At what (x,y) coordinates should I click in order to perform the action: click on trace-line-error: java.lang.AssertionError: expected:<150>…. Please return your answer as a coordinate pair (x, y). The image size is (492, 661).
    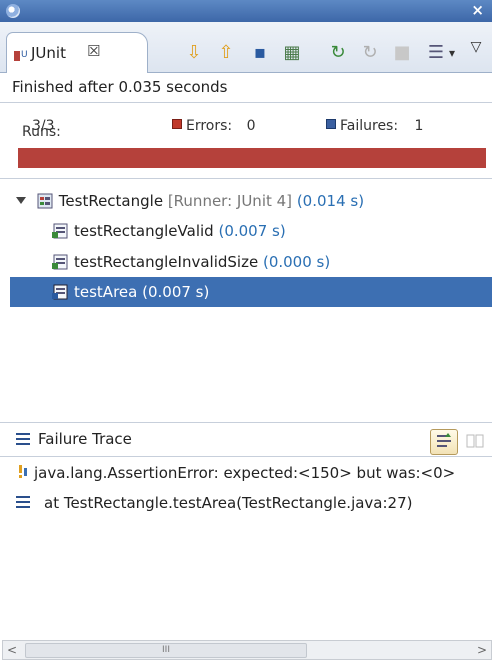
    Looking at the image, I should click on (235, 473).